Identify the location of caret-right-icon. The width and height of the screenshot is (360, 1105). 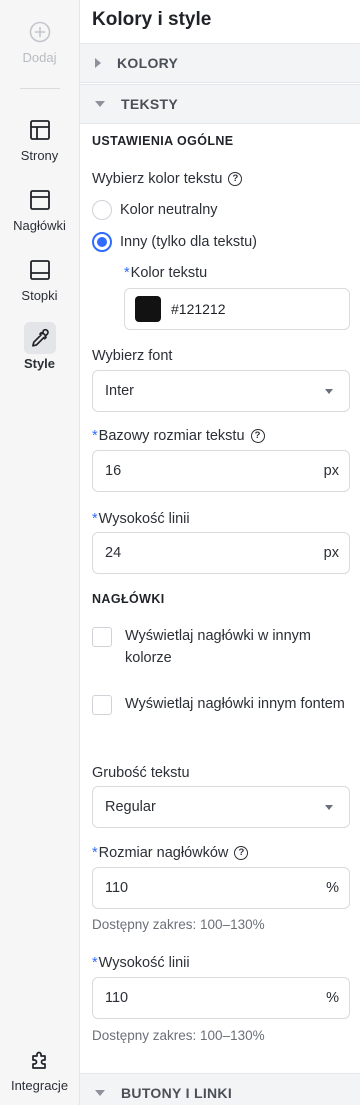
(98, 63).